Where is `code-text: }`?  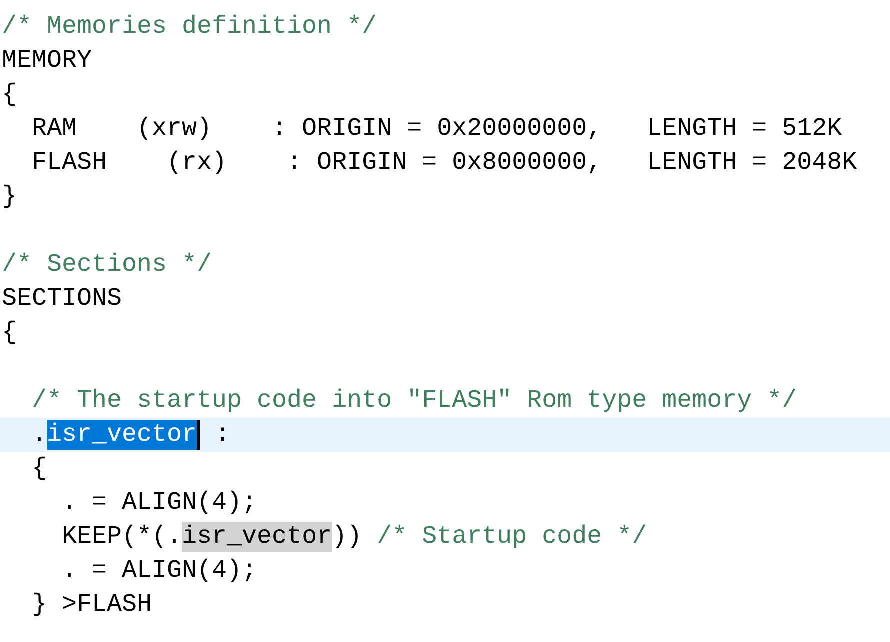
code-text: } is located at coordinates (10, 197).